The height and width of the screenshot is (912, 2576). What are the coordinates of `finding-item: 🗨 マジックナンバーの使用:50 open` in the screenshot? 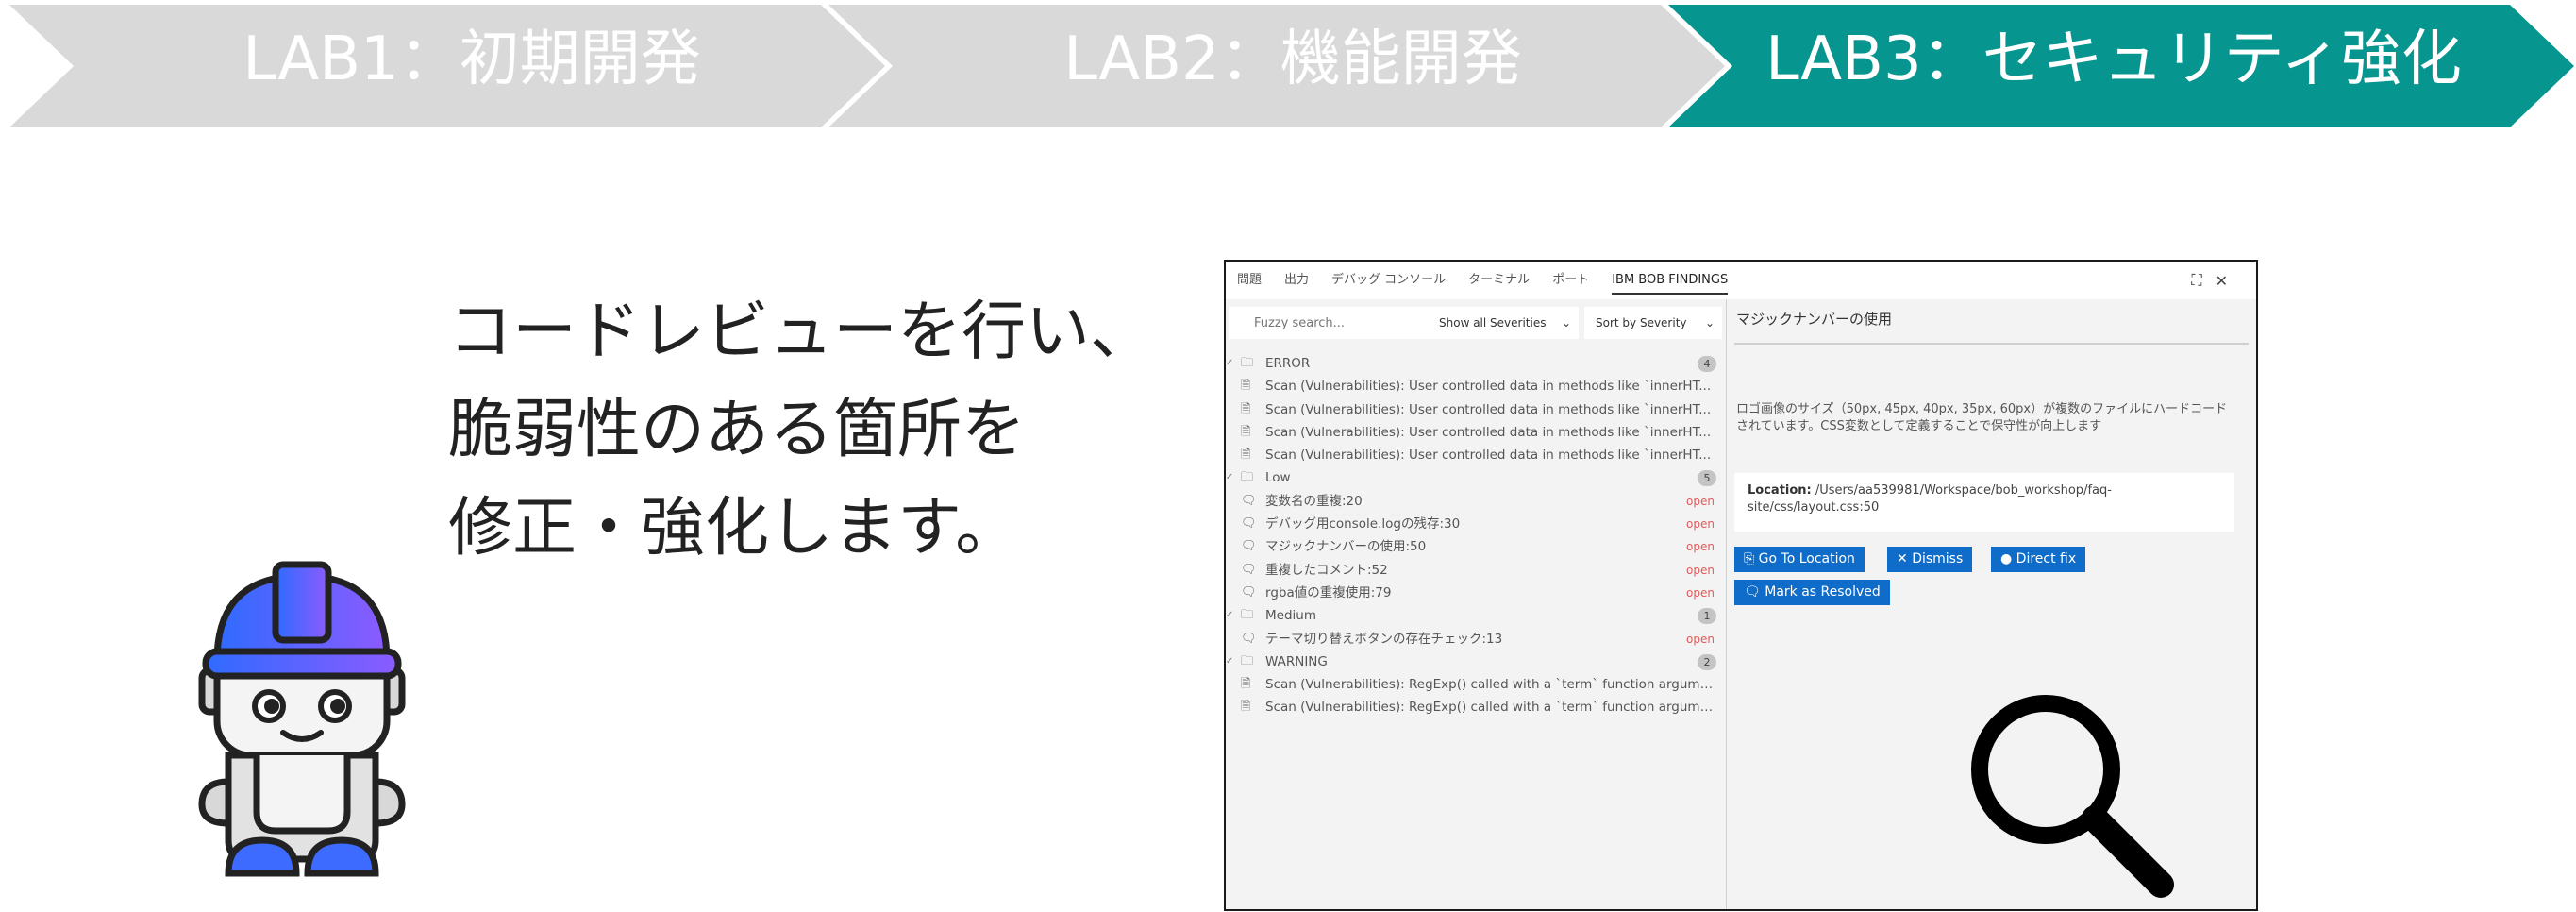 It's located at (1476, 546).